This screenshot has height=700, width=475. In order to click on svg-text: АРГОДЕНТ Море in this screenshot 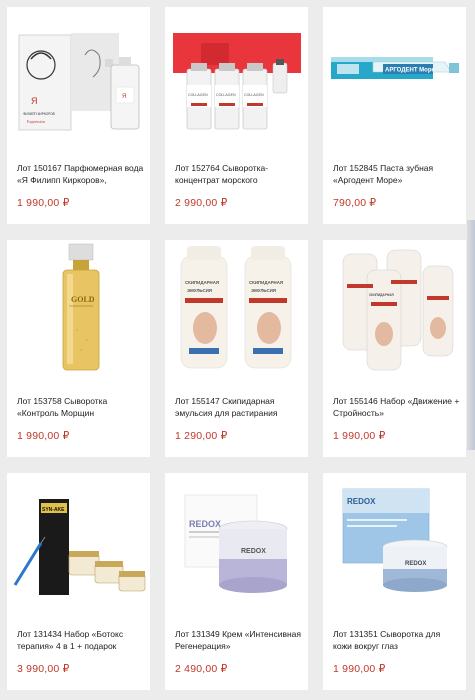, I will do `click(410, 71)`.